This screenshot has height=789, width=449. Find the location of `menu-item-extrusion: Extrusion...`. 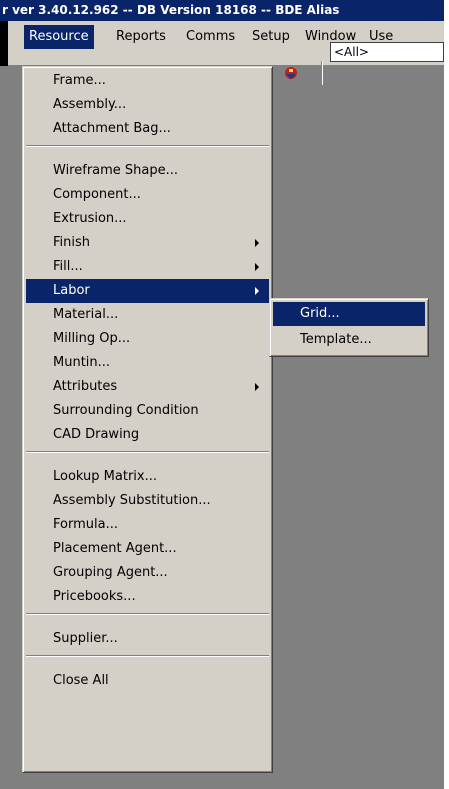

menu-item-extrusion: Extrusion... is located at coordinates (147, 219).